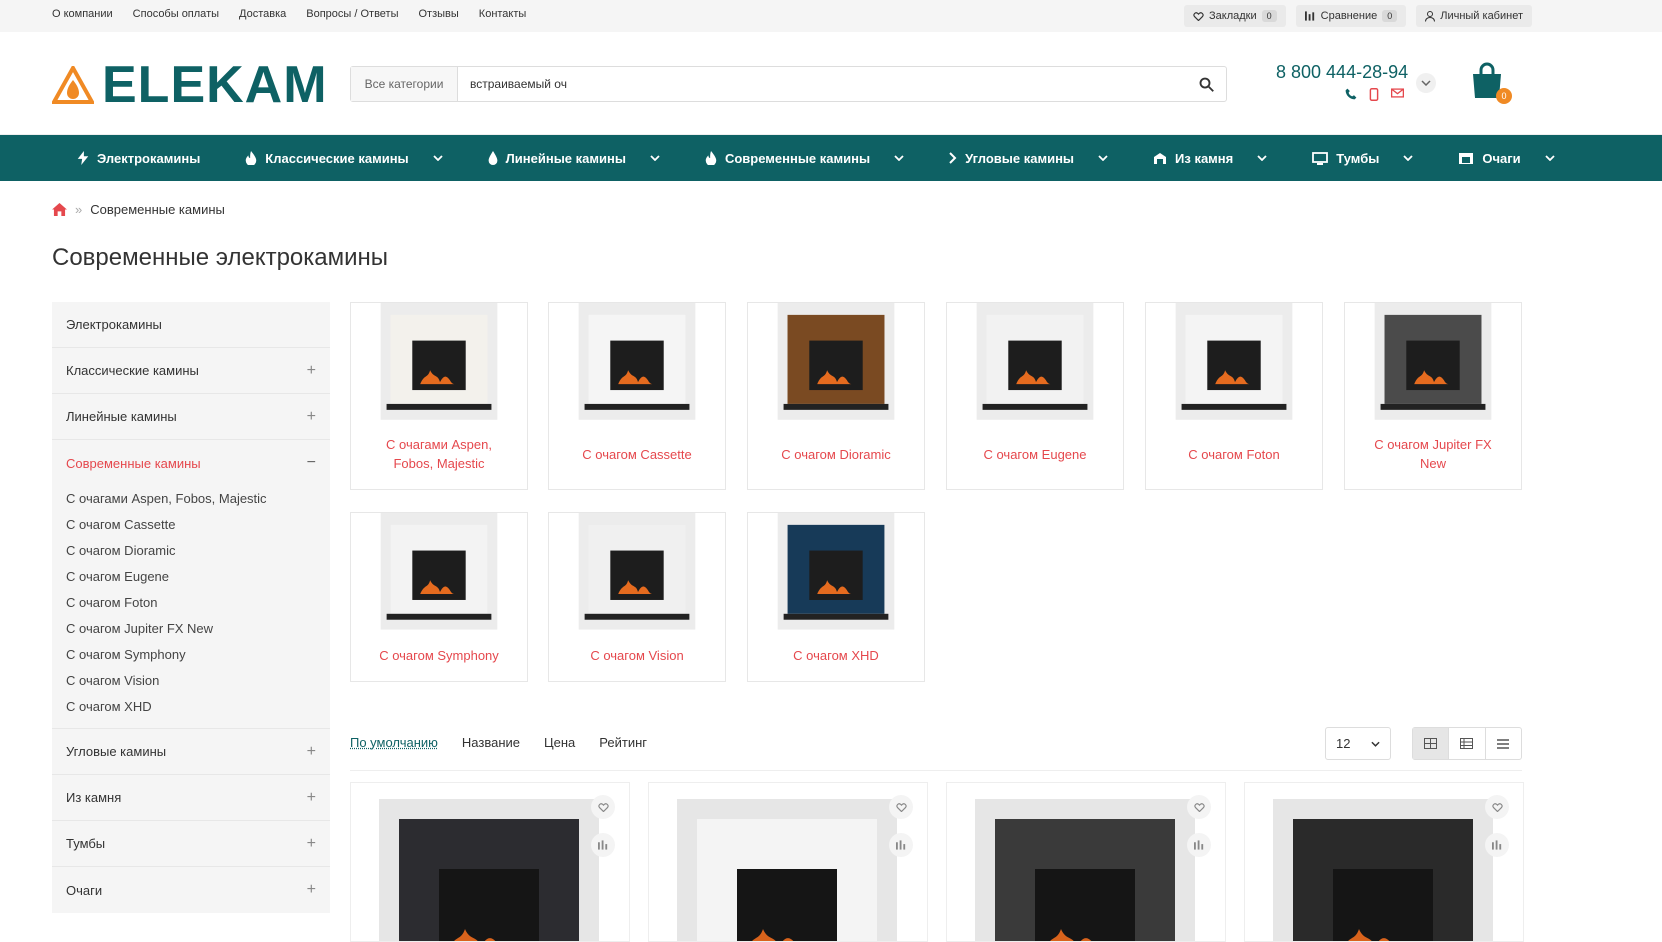 The height and width of the screenshot is (942, 1662). Describe the element at coordinates (191, 463) in the screenshot. I see `sidebar-item-modern: Современные камины −` at that location.